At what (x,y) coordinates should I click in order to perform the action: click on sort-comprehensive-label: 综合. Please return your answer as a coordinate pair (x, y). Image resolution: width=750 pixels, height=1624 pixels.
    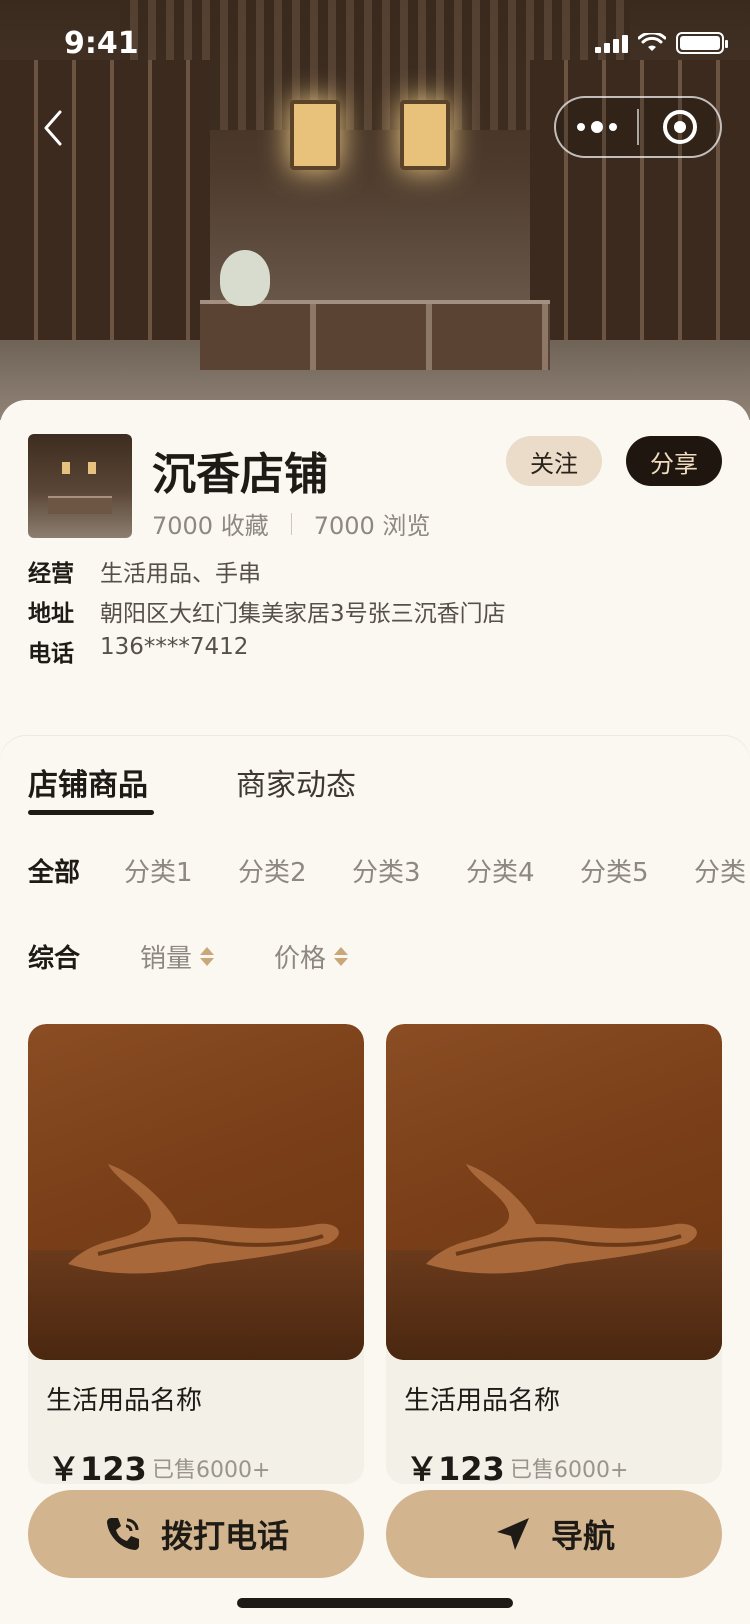
    Looking at the image, I should click on (54, 959).